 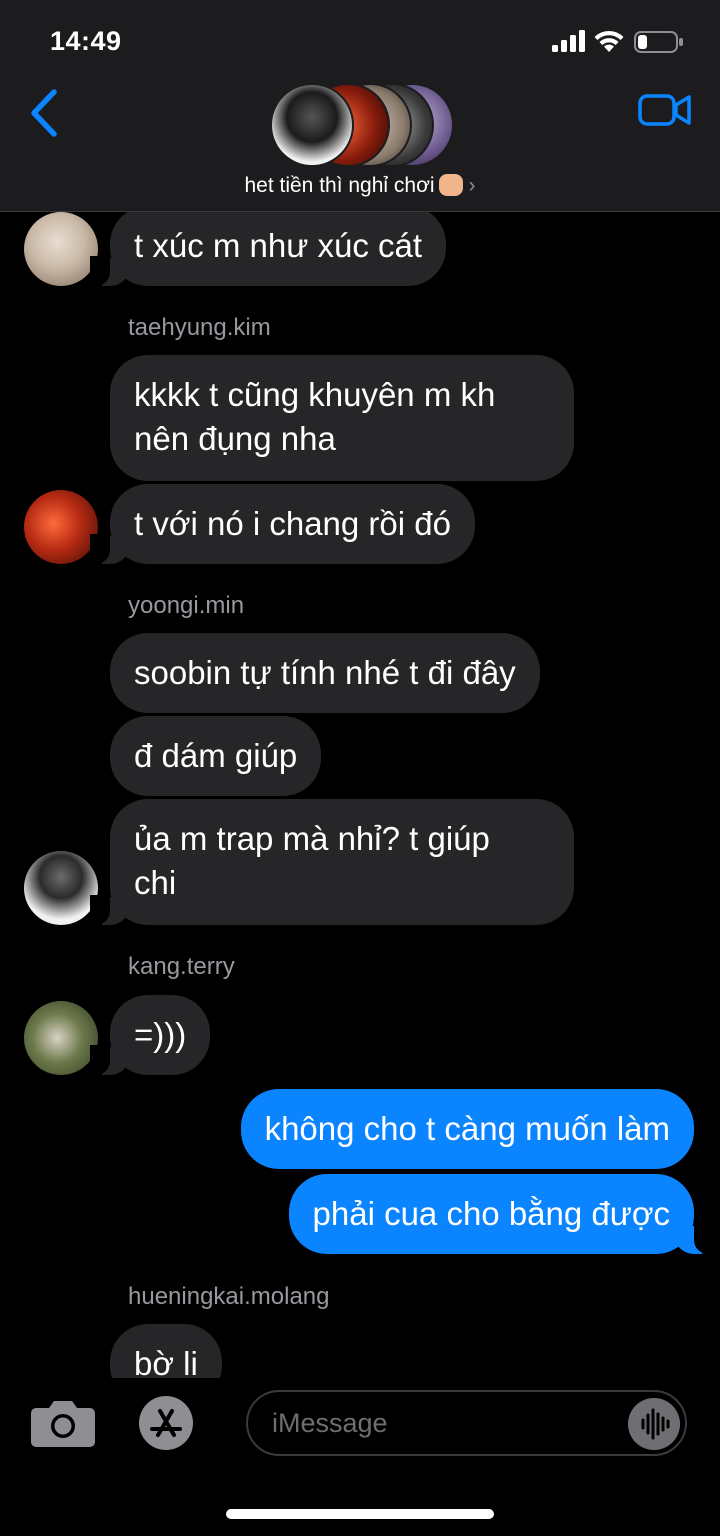 What do you see at coordinates (312, 838) in the screenshot?
I see `message-text: ủa m trap mà nhỉ? t giúp` at bounding box center [312, 838].